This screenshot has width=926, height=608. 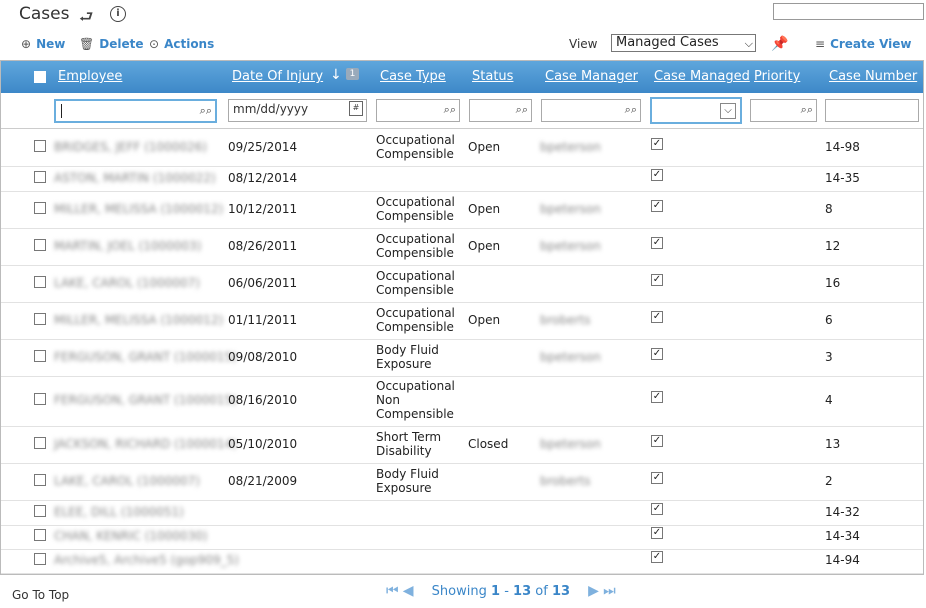 I want to click on column-header-status: Status, so click(x=492, y=76).